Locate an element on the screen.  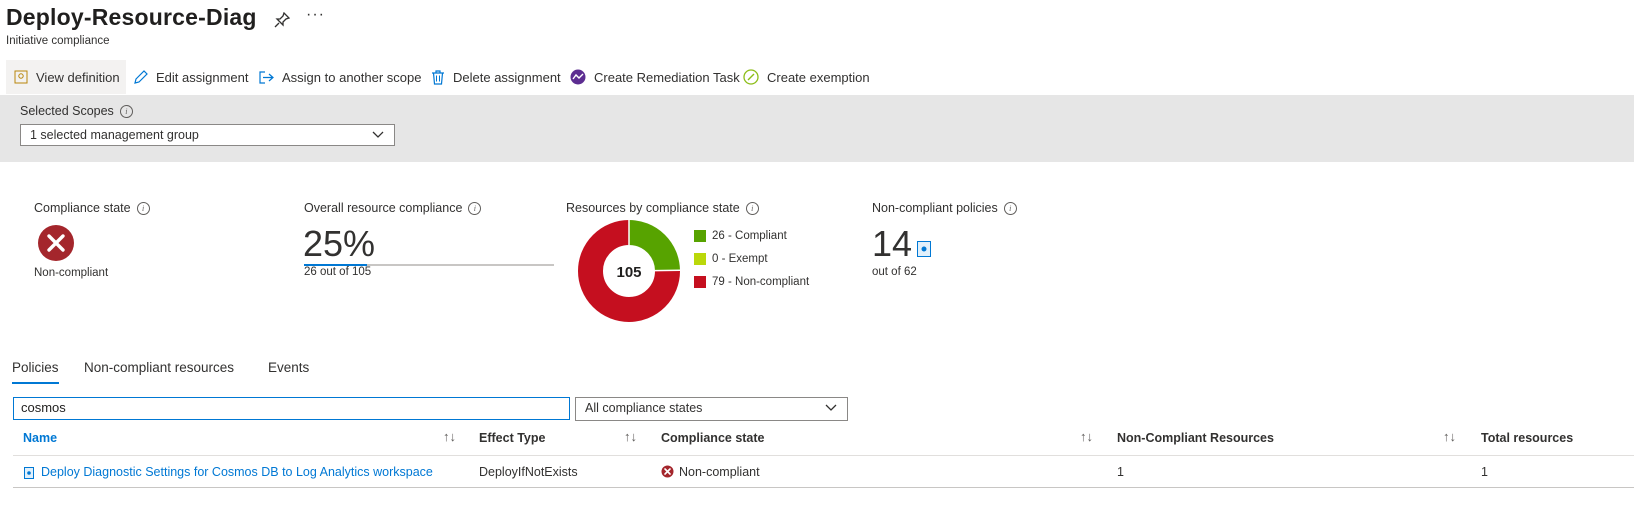
compliance-state-title: Compliance state is located at coordinates (82, 208).